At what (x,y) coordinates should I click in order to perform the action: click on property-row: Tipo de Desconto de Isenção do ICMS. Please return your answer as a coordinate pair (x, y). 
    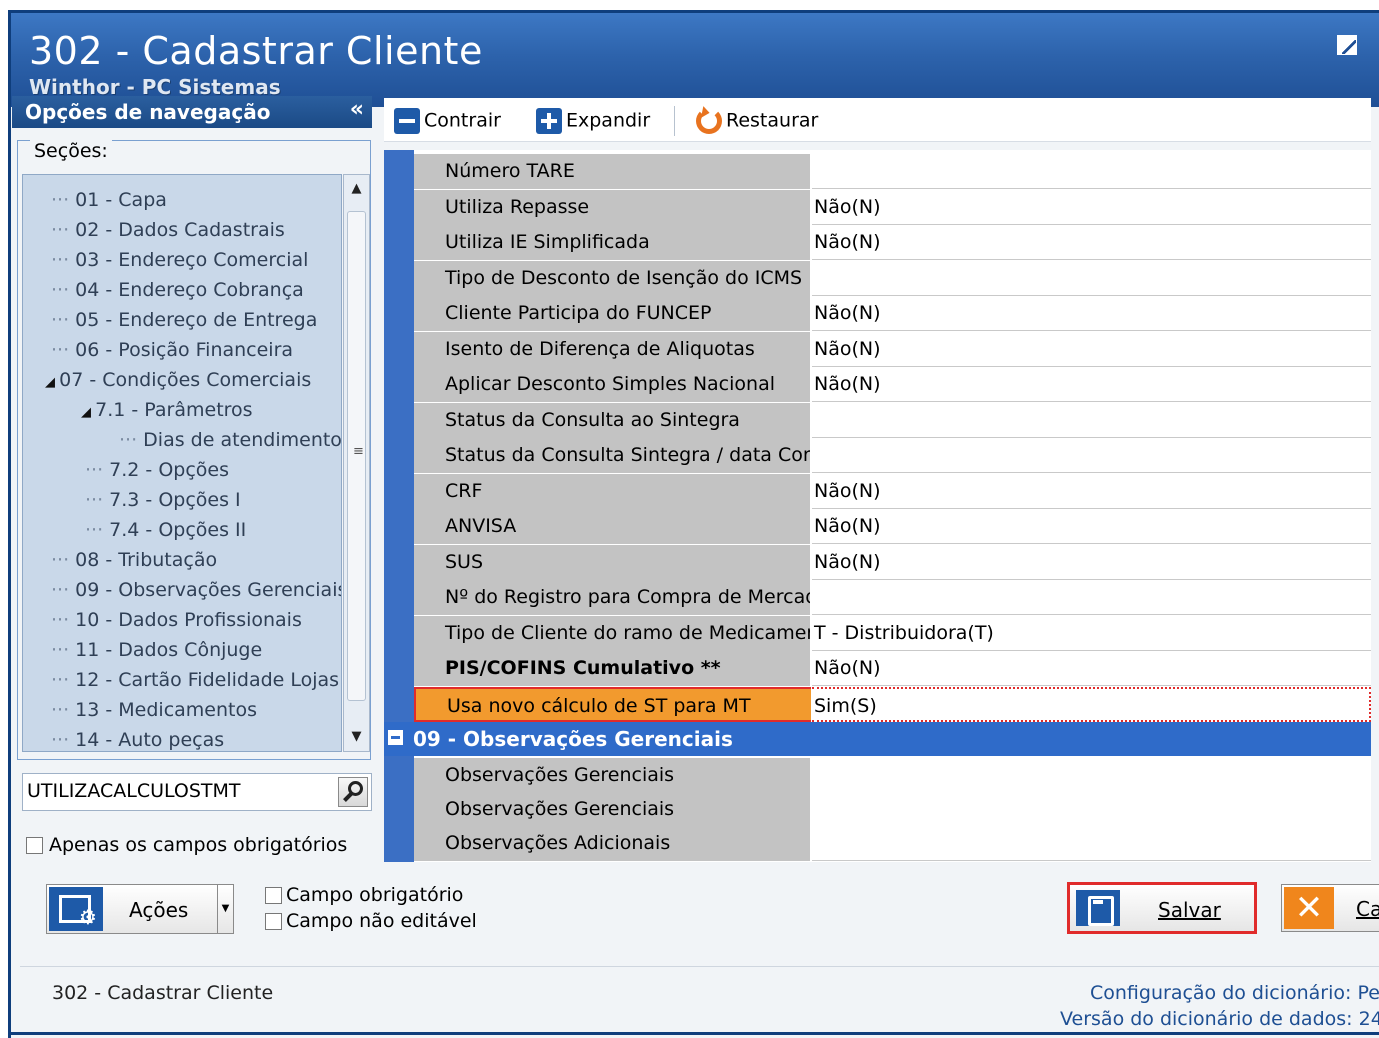
    Looking at the image, I should click on (892, 278).